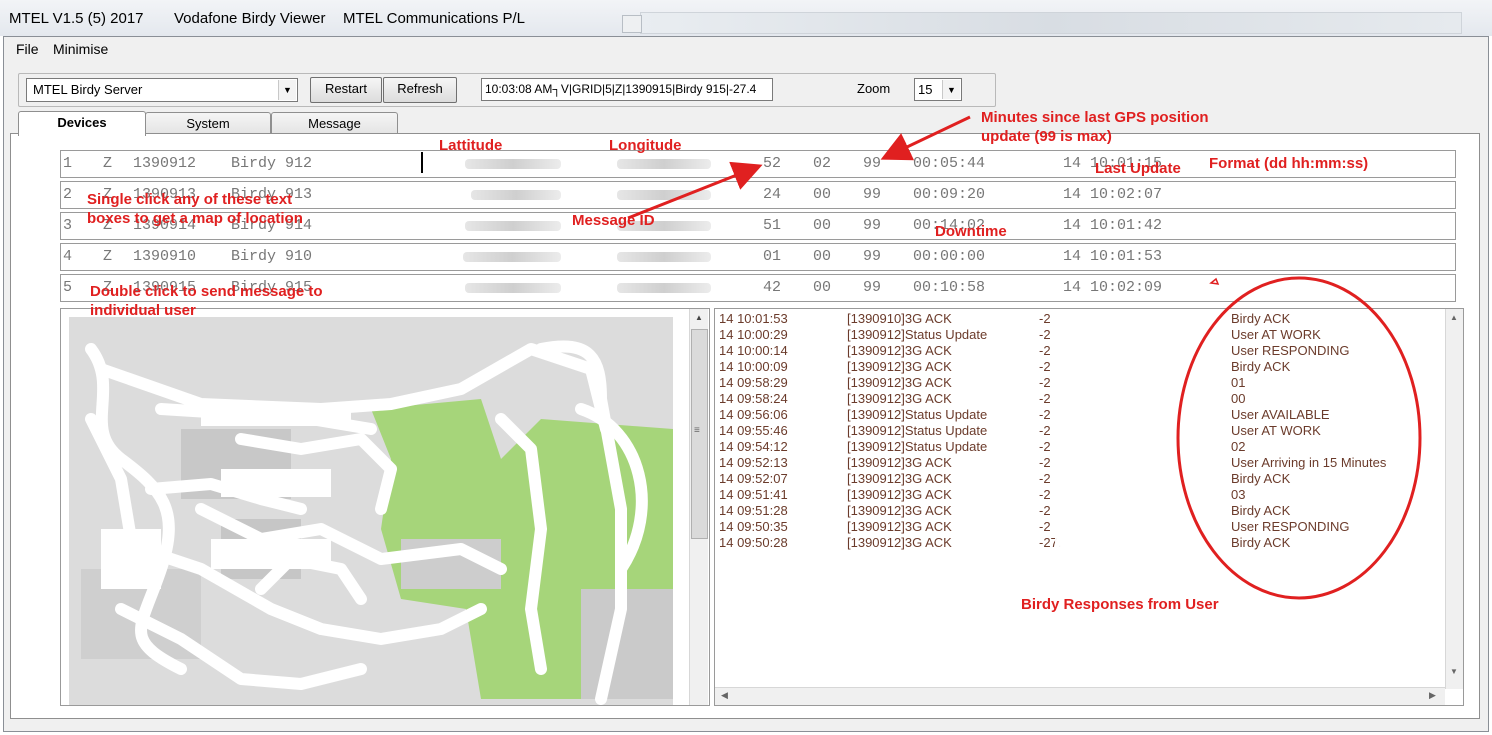 This screenshot has width=1492, height=735. What do you see at coordinates (1046, 136) in the screenshot?
I see `annotation-gps-minutes-2: update (99 is max)` at bounding box center [1046, 136].